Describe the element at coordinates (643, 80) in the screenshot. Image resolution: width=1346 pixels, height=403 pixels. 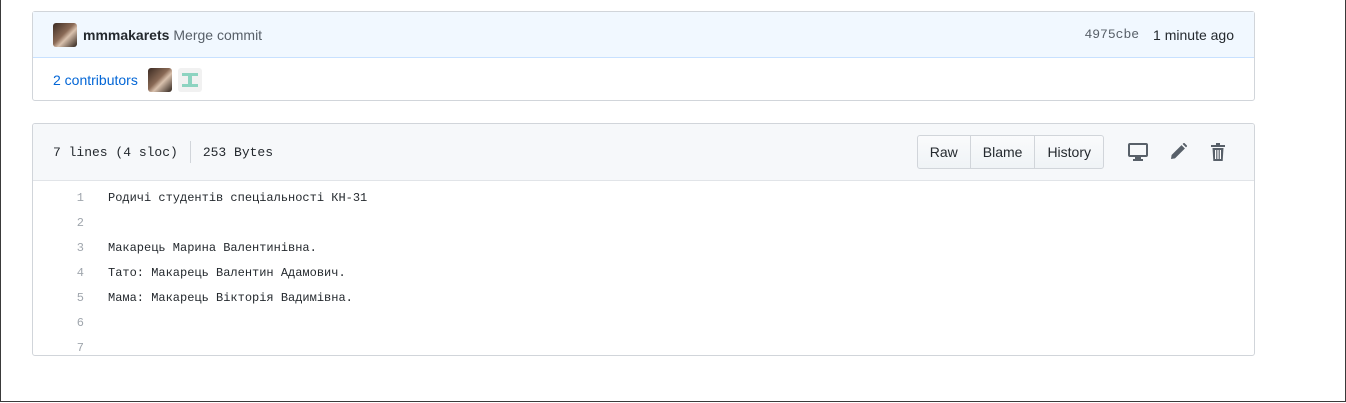
I see `contributors-row: 2 contributors` at that location.